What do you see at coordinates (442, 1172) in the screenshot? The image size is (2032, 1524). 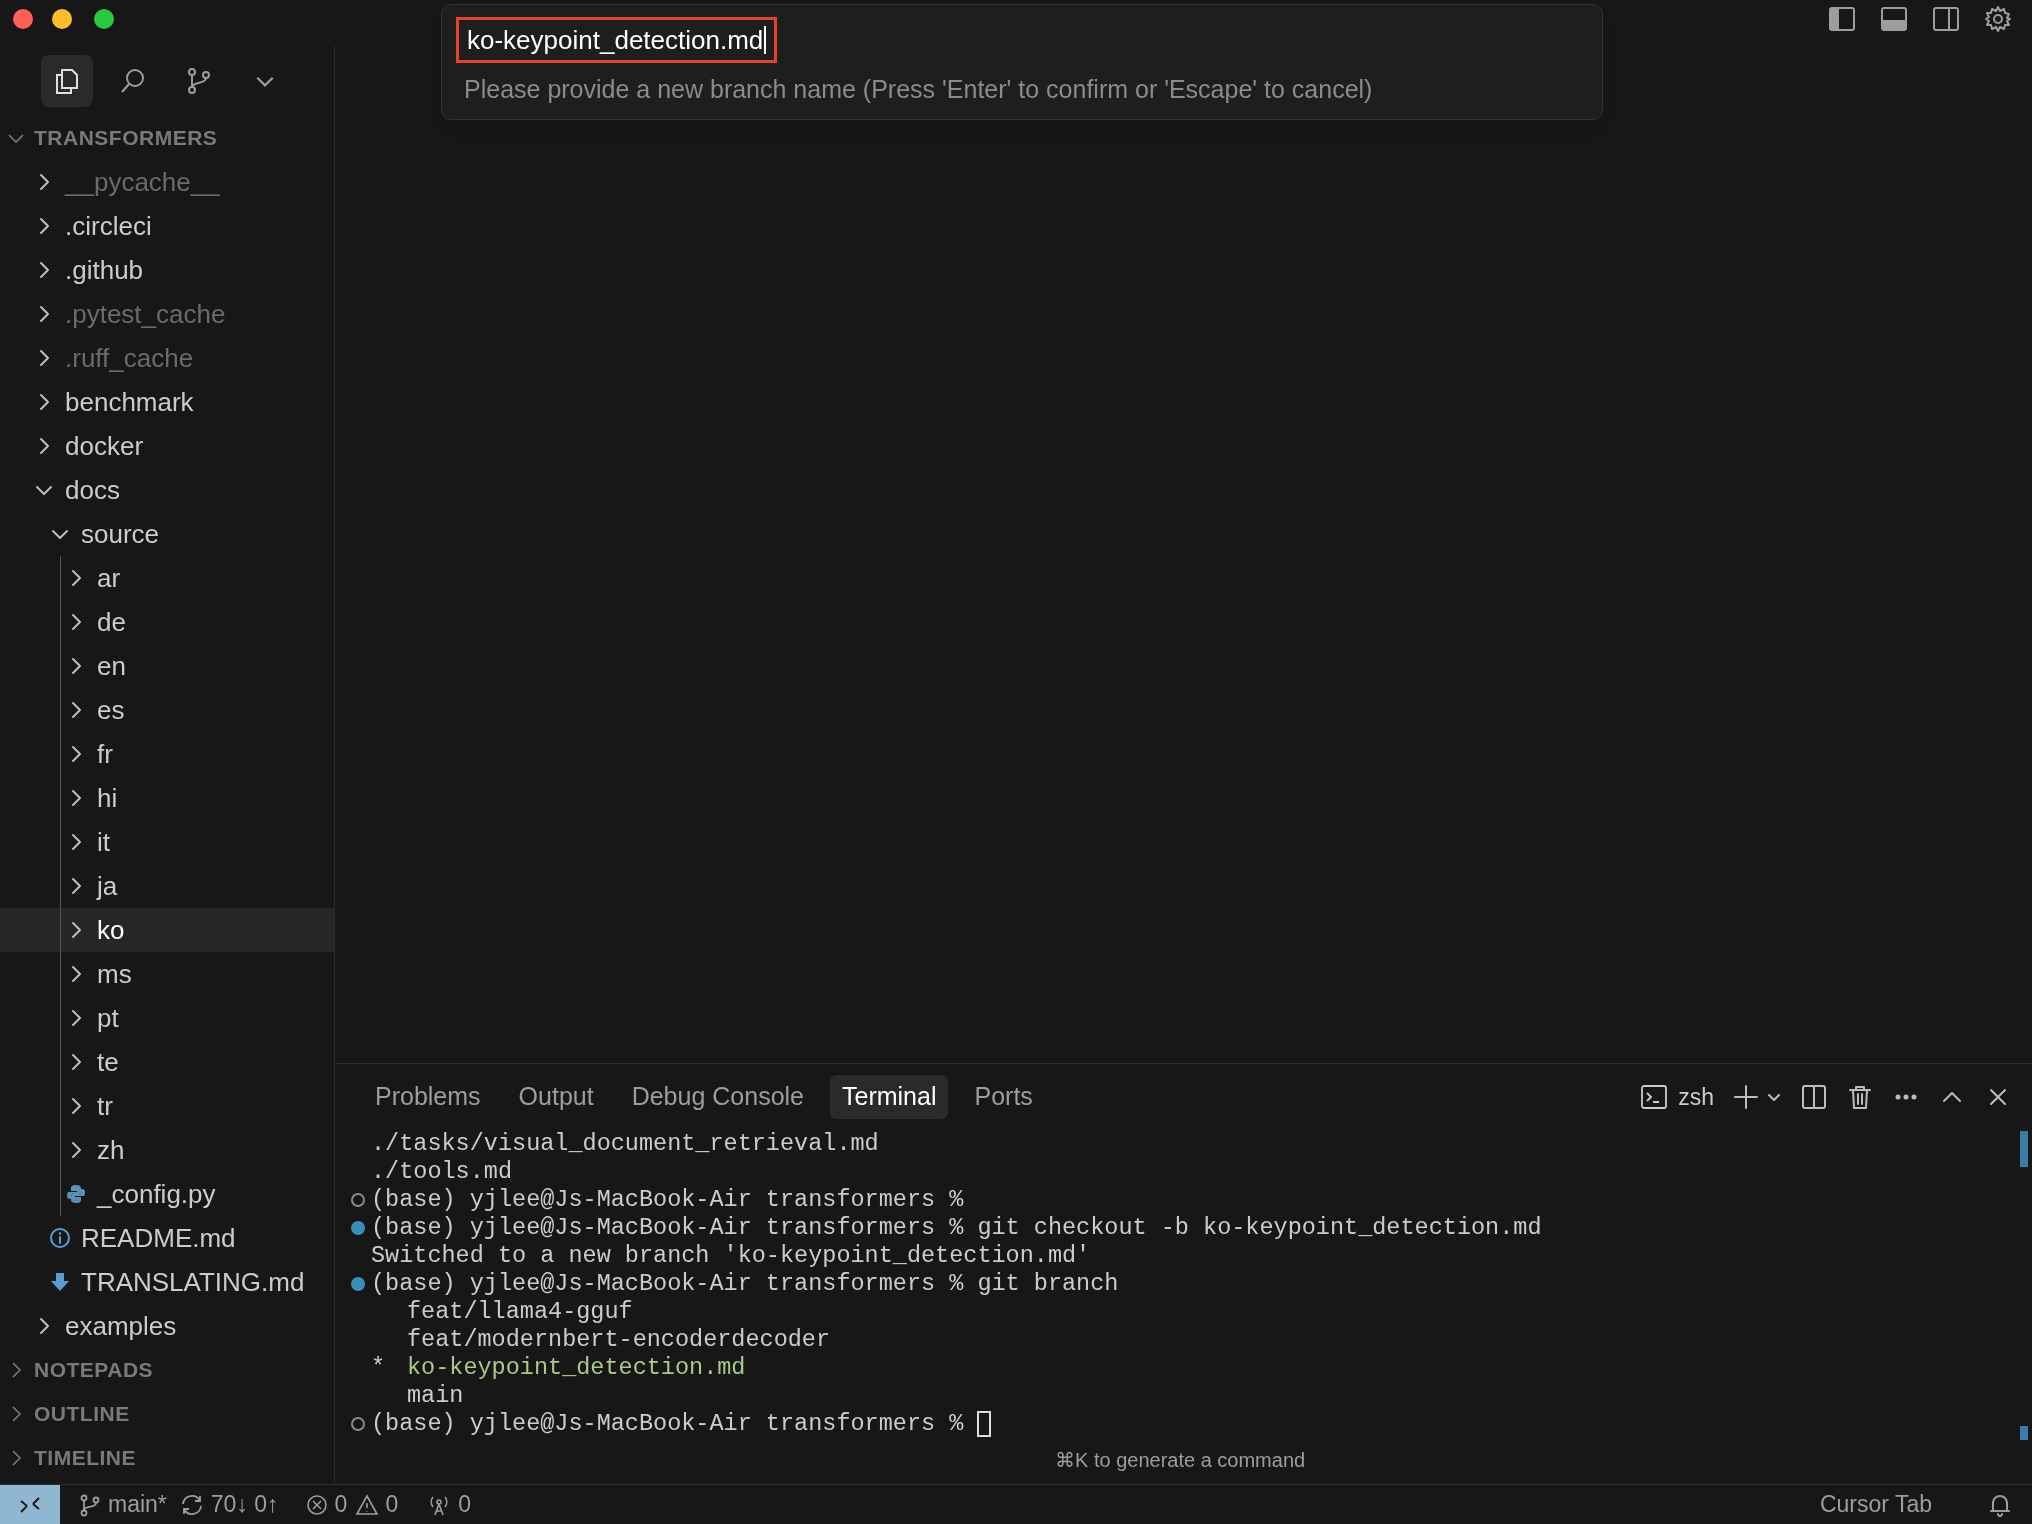 I see `terminal-line: ./tools.md` at bounding box center [442, 1172].